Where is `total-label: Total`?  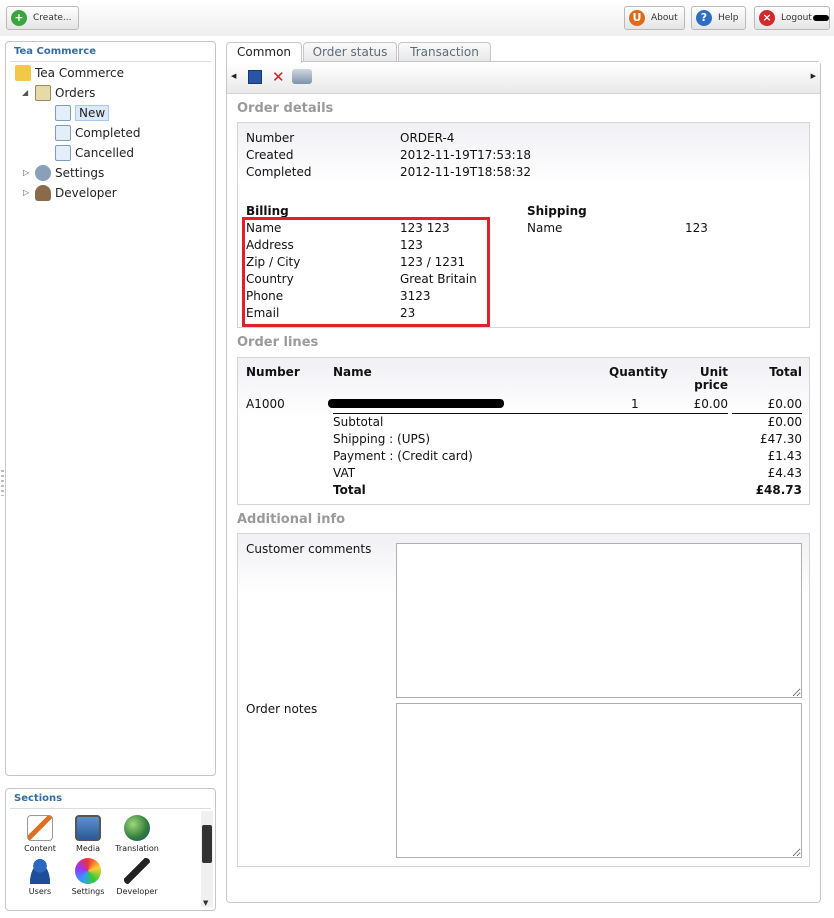
total-label: Total is located at coordinates (349, 490).